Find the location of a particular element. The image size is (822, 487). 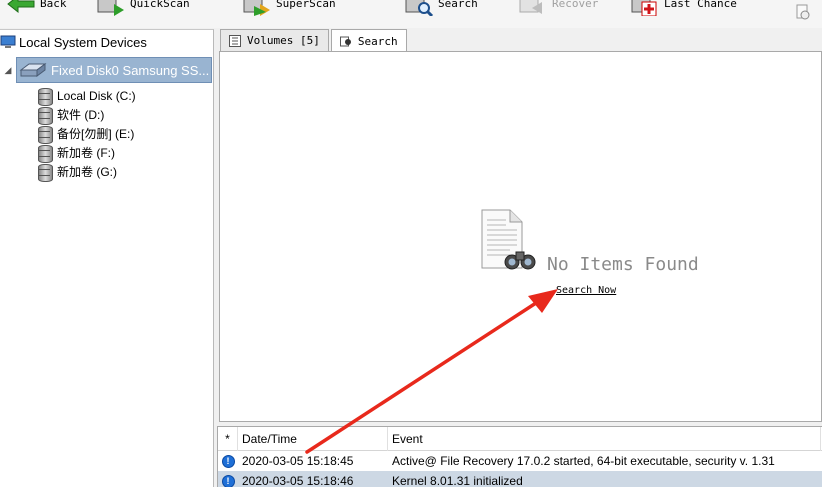

tab-volumes: Volumes [5] is located at coordinates (274, 40).